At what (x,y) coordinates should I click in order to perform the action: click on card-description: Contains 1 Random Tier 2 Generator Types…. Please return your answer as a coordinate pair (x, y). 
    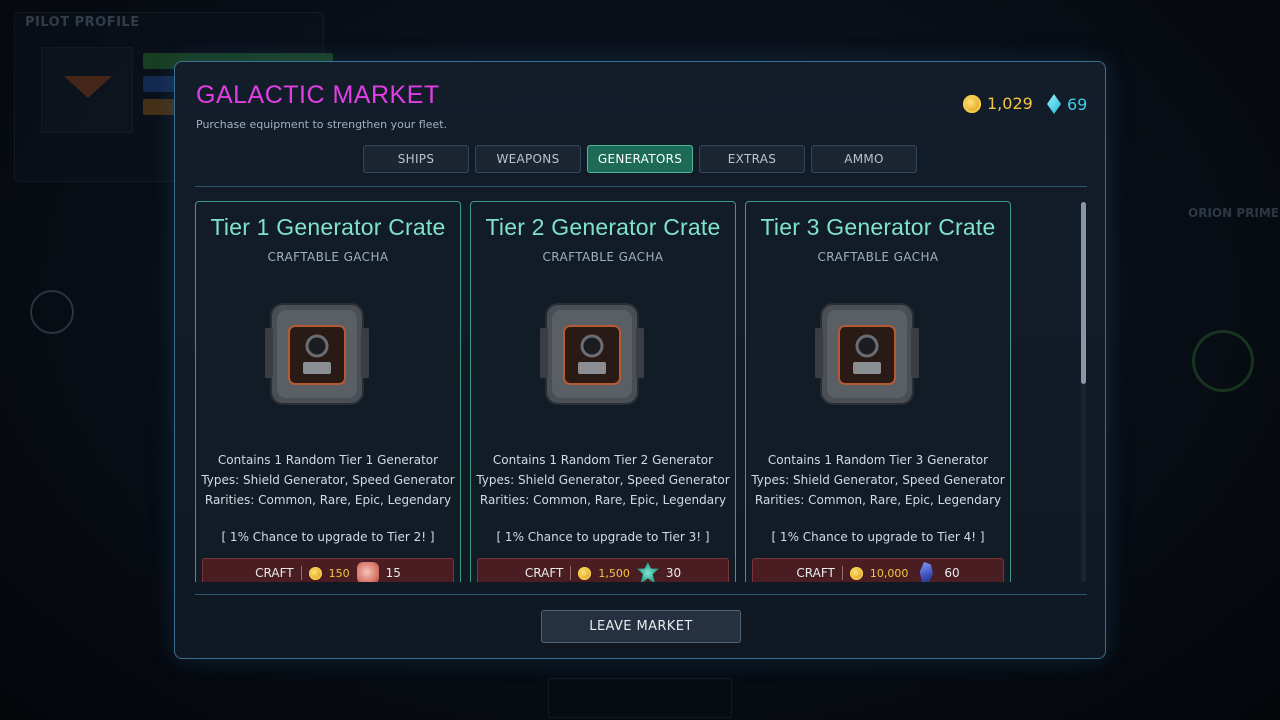
    Looking at the image, I should click on (603, 480).